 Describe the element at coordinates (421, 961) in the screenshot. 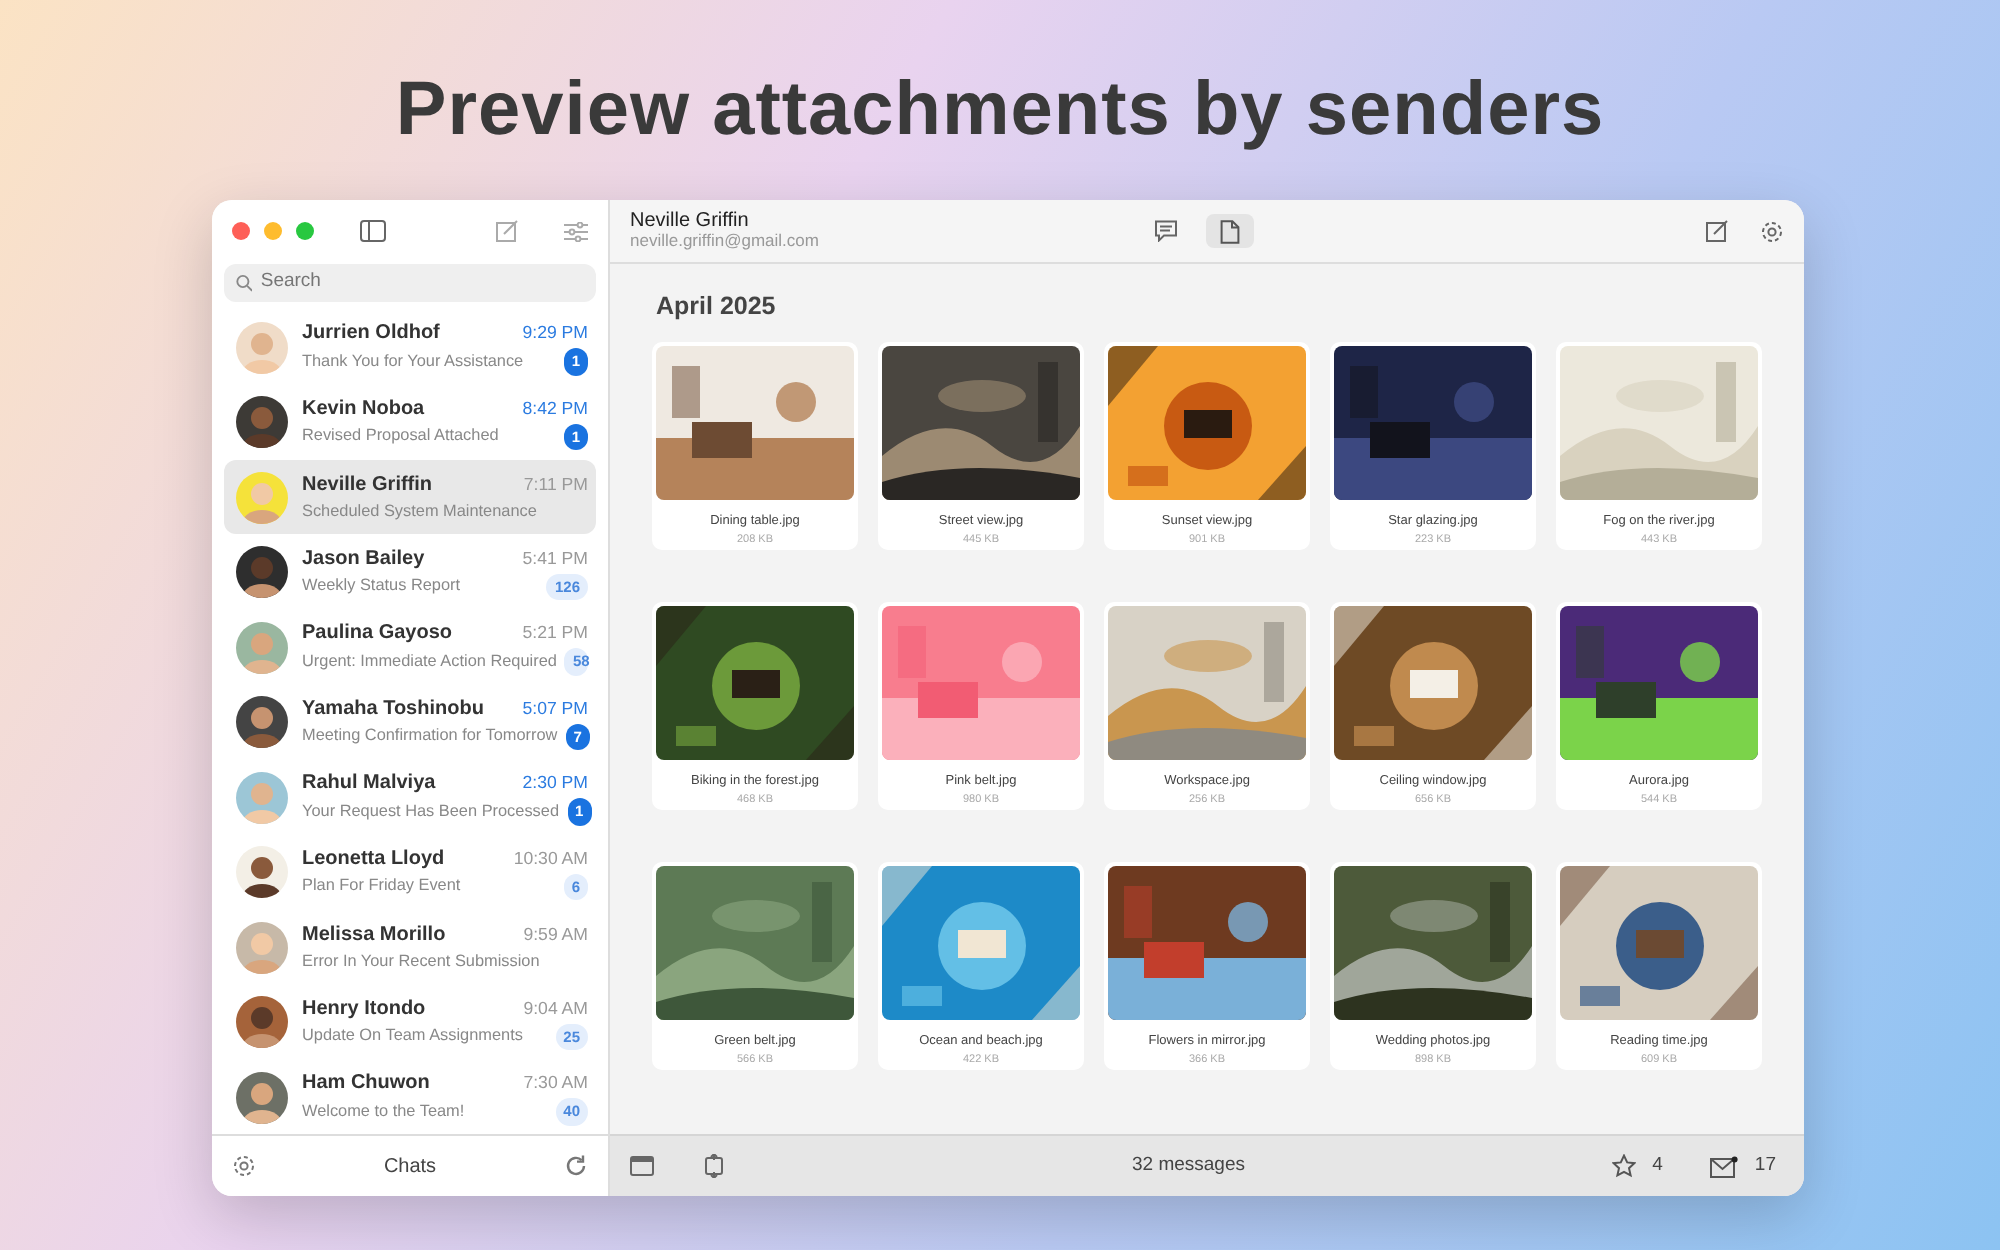

I see `message-preview: Error In Your Recent Submission` at that location.